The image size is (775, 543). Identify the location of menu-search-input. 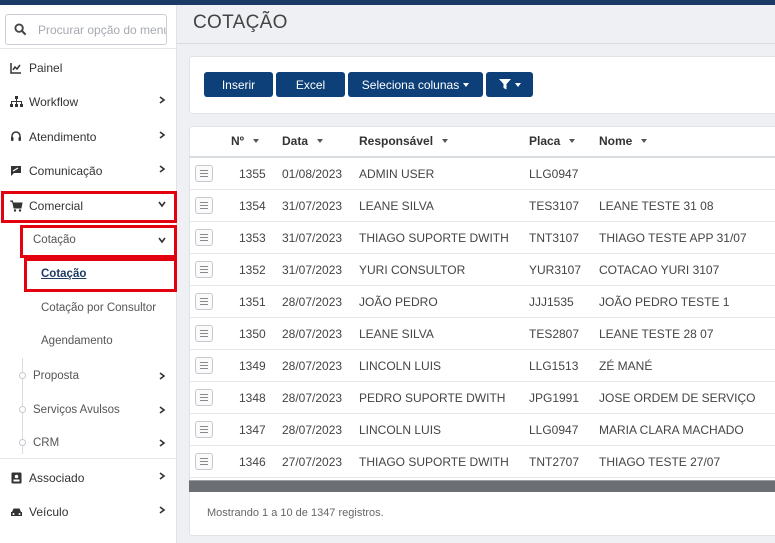
(102, 29).